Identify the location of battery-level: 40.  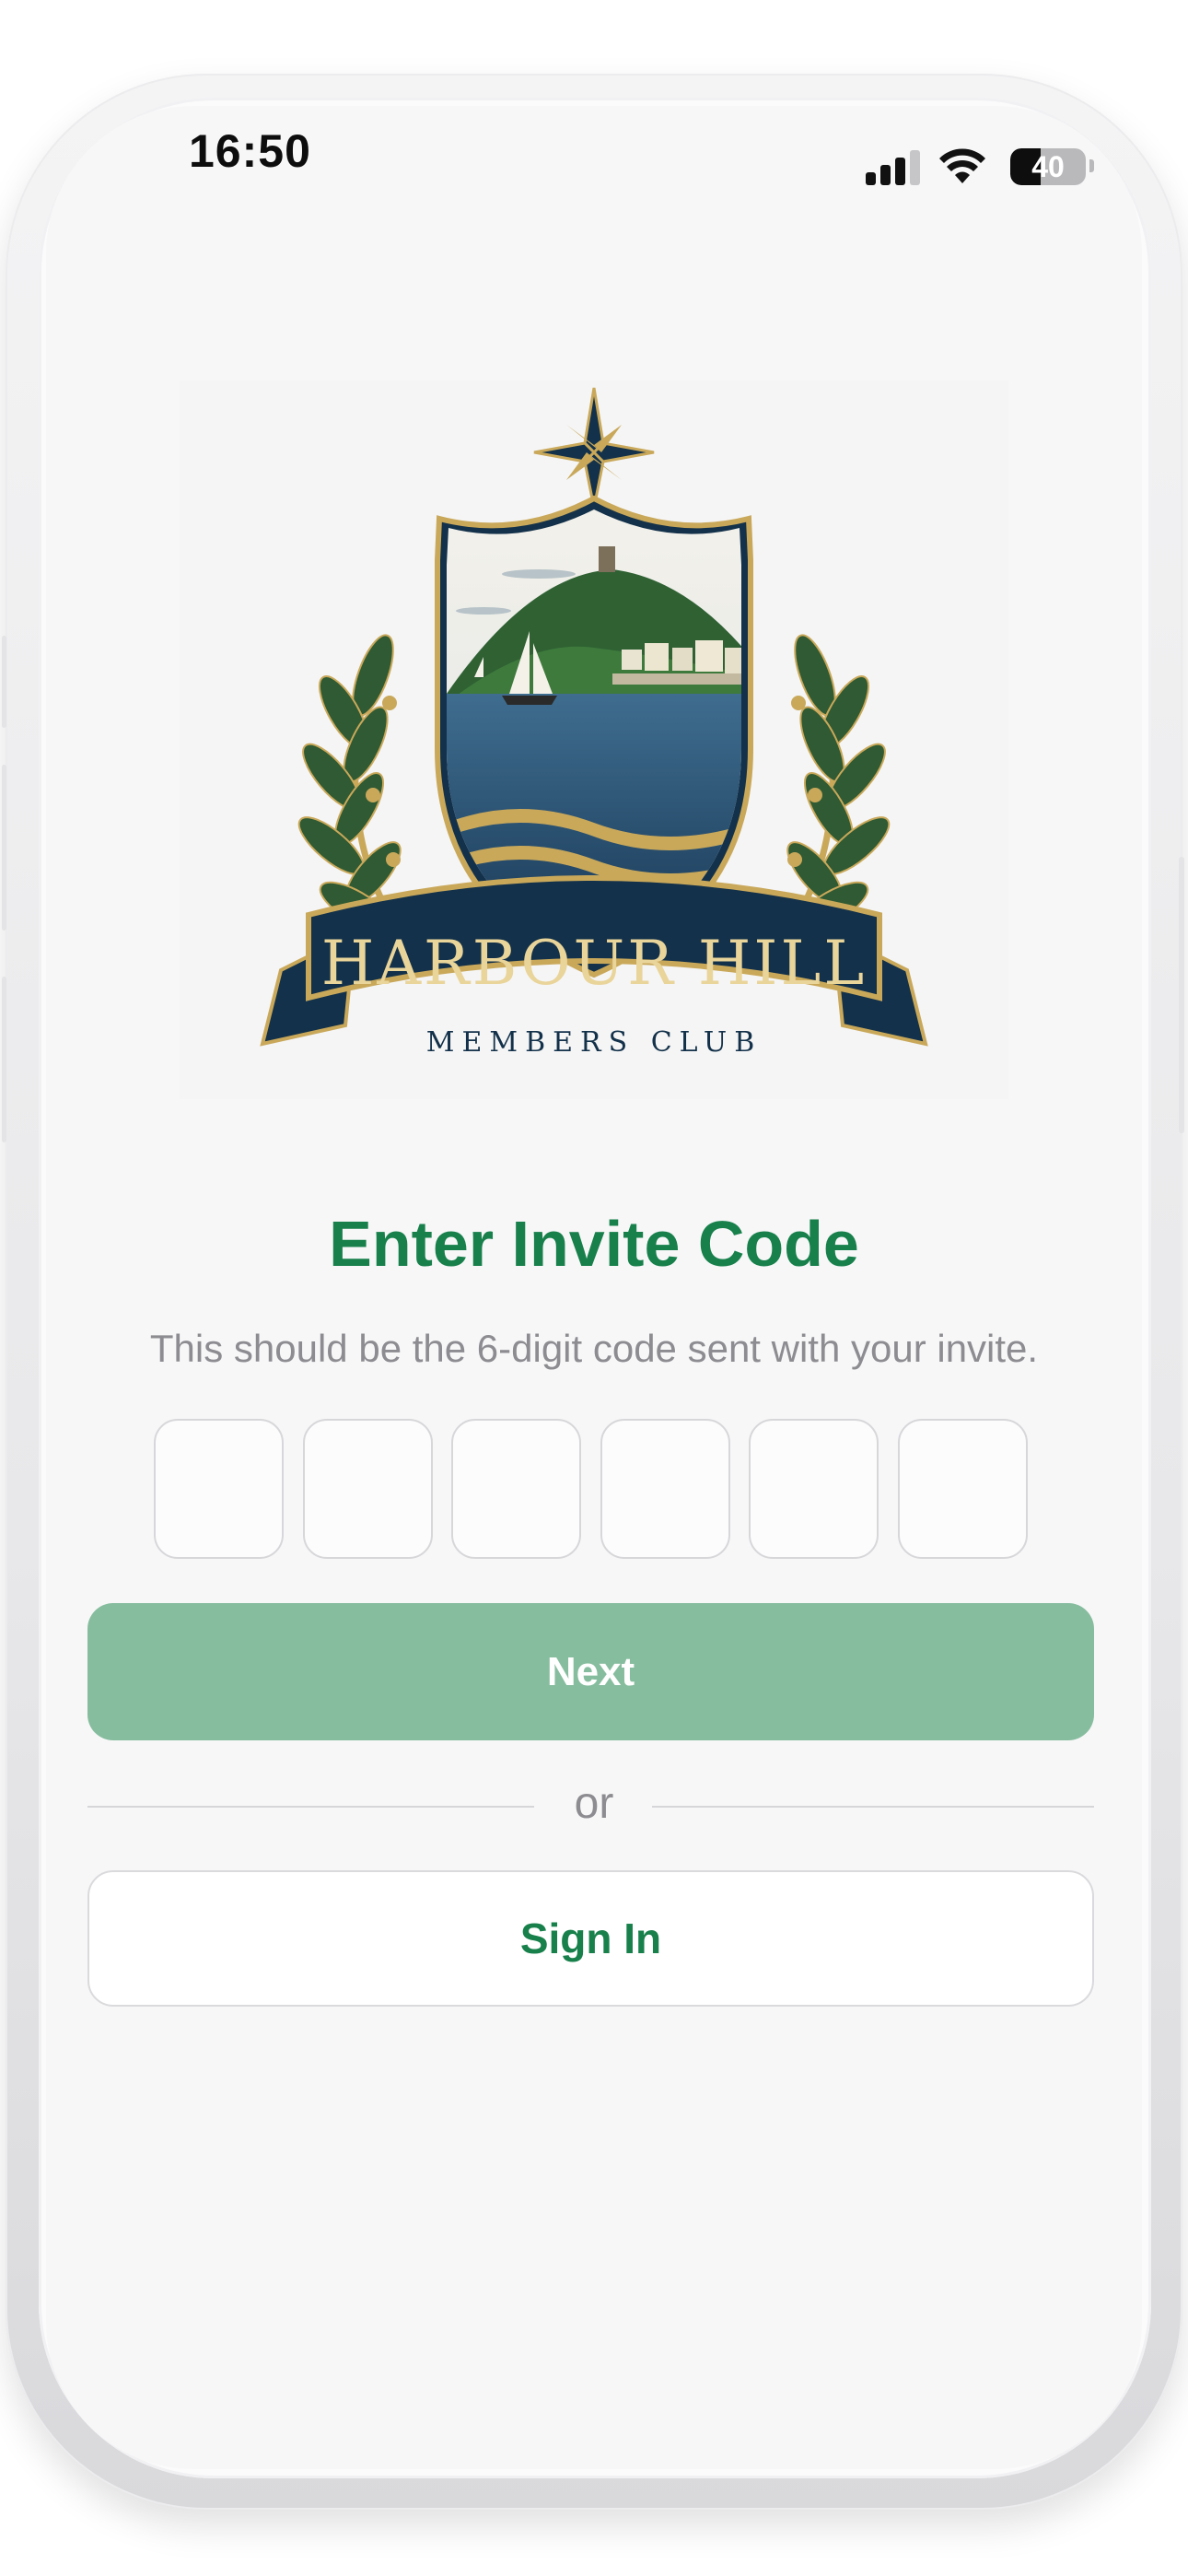
(1048, 166).